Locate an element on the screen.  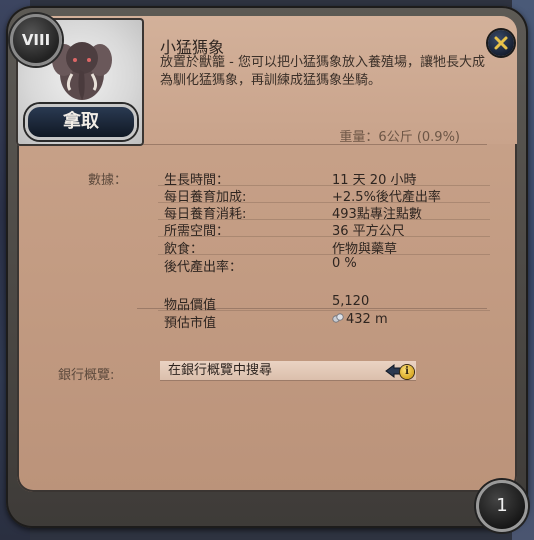
item-weight: 重量：6公斤 (0.9%) is located at coordinates (310, 135).